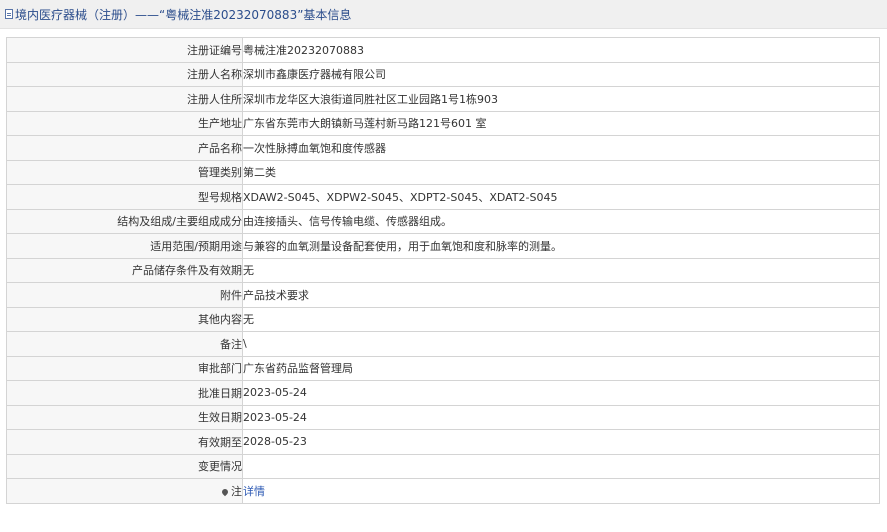 This screenshot has width=887, height=532. Describe the element at coordinates (561, 99) in the screenshot. I see `row-value: 深圳市龙华区大浪街道同胜社区工业园路1号1栋903` at that location.